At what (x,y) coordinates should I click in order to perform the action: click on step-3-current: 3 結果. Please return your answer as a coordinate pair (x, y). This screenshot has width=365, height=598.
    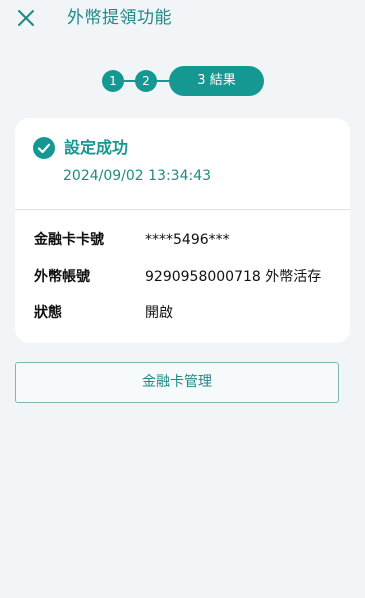
    Looking at the image, I should click on (216, 81).